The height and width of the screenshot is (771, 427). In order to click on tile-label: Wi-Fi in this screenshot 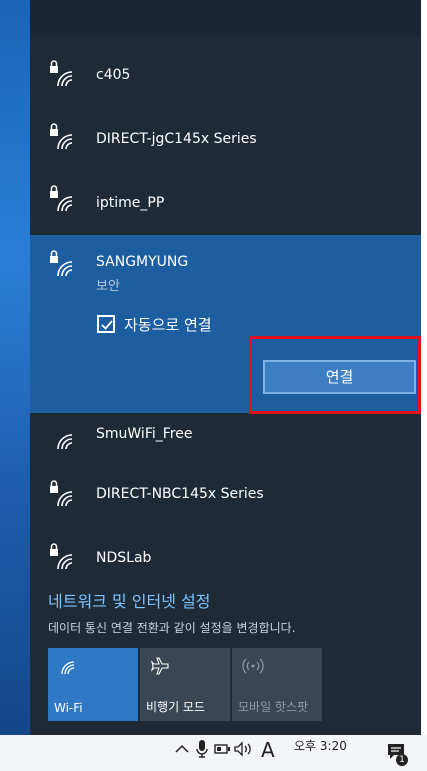, I will do `click(68, 708)`.